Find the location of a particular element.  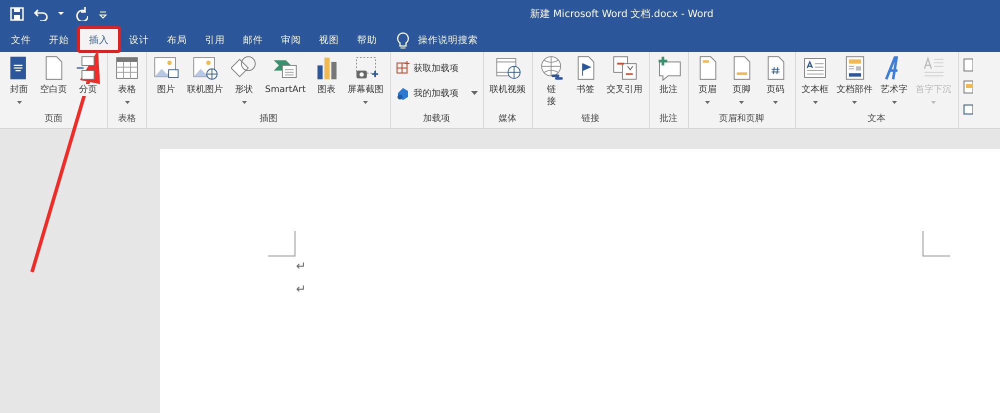

window-title: 新建 Microsoft Word 文档.docx - Word is located at coordinates (622, 14).